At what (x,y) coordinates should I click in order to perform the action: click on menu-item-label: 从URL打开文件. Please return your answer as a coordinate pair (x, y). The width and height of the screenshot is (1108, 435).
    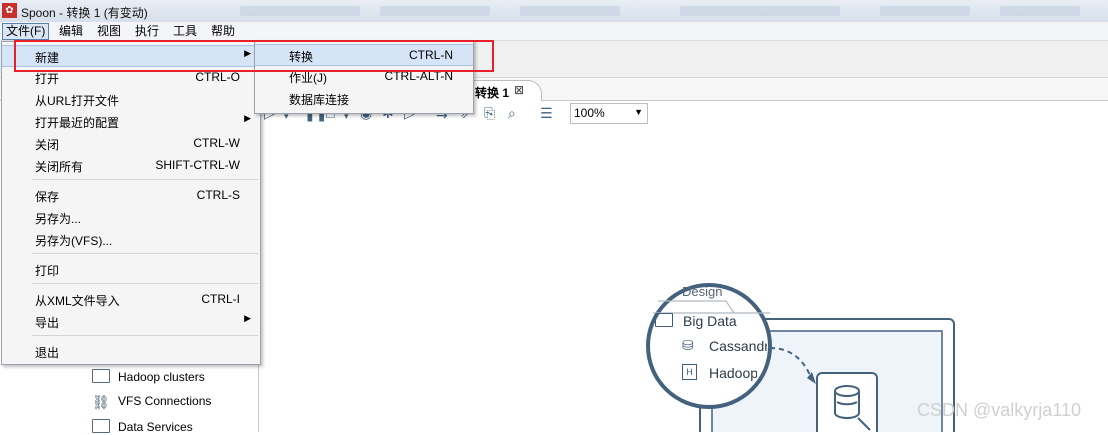
    Looking at the image, I should click on (77, 101).